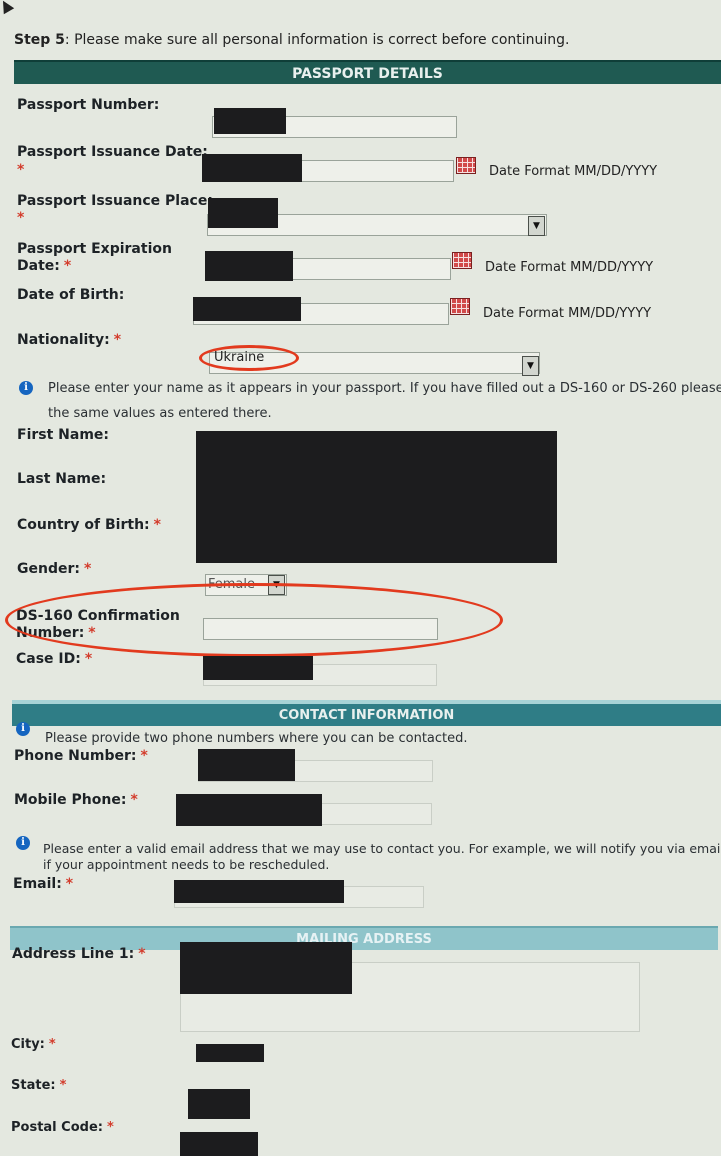 The image size is (721, 1156). What do you see at coordinates (76, 800) in the screenshot?
I see `mobile-phone-label: Mobile Phone: *` at bounding box center [76, 800].